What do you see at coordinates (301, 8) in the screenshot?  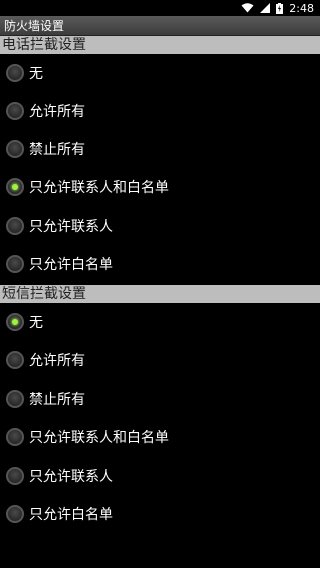 I see `status-time: 2:48` at bounding box center [301, 8].